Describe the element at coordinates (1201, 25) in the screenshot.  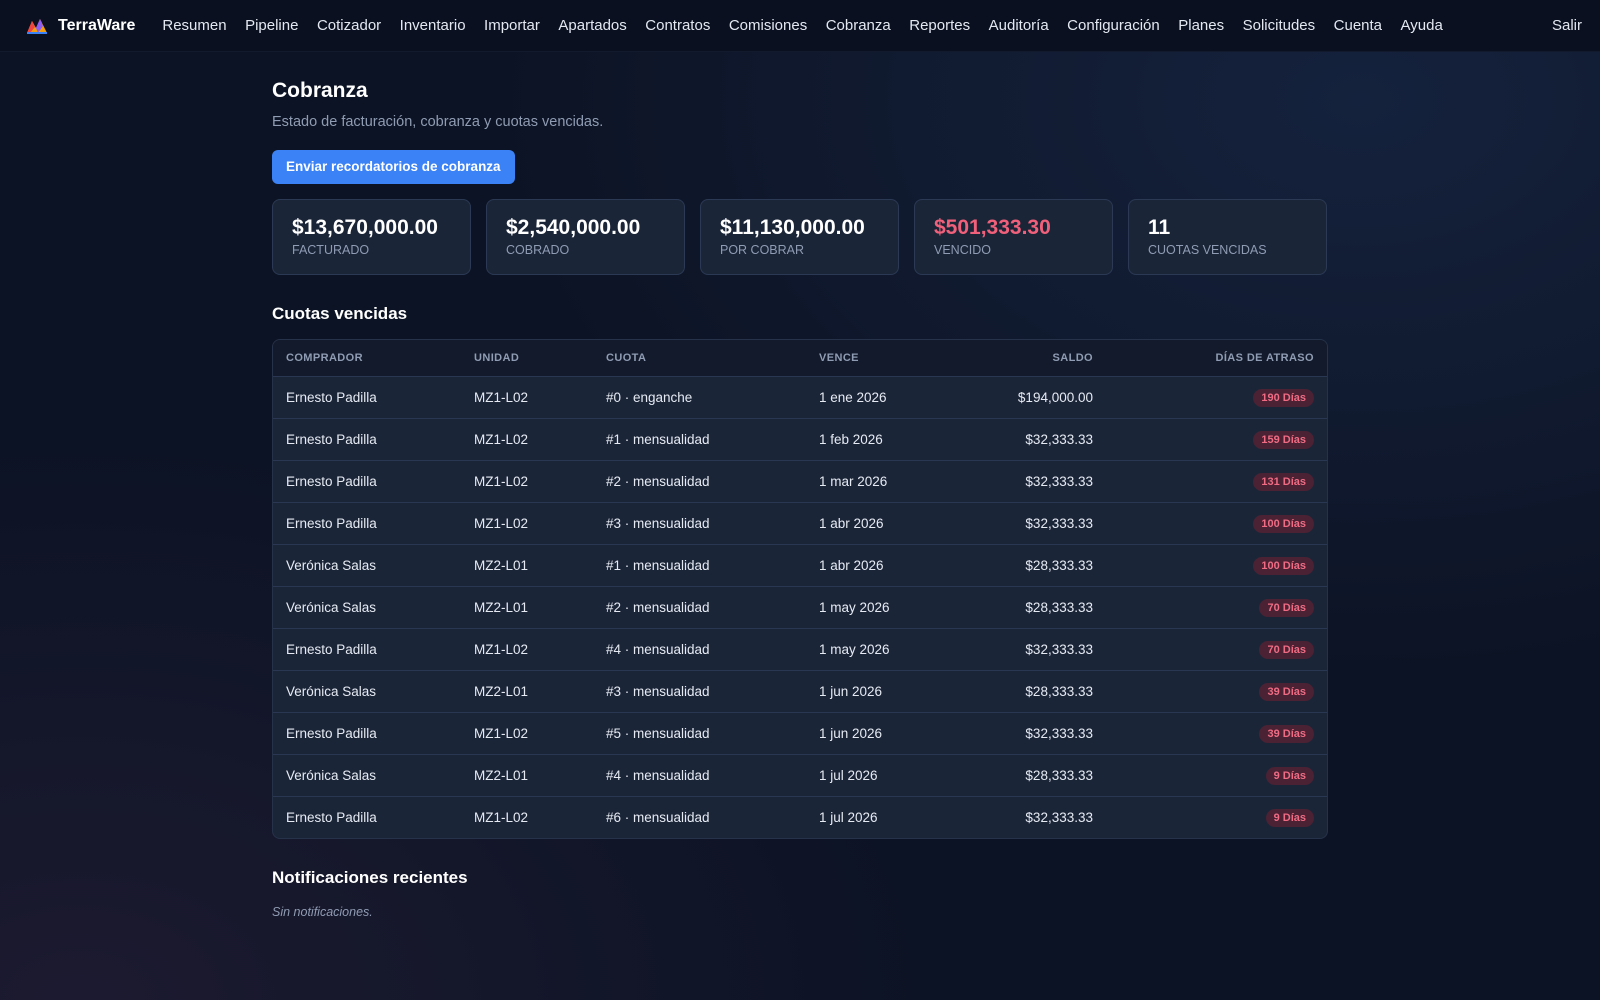
I see `nav-item-planes: Planes` at that location.